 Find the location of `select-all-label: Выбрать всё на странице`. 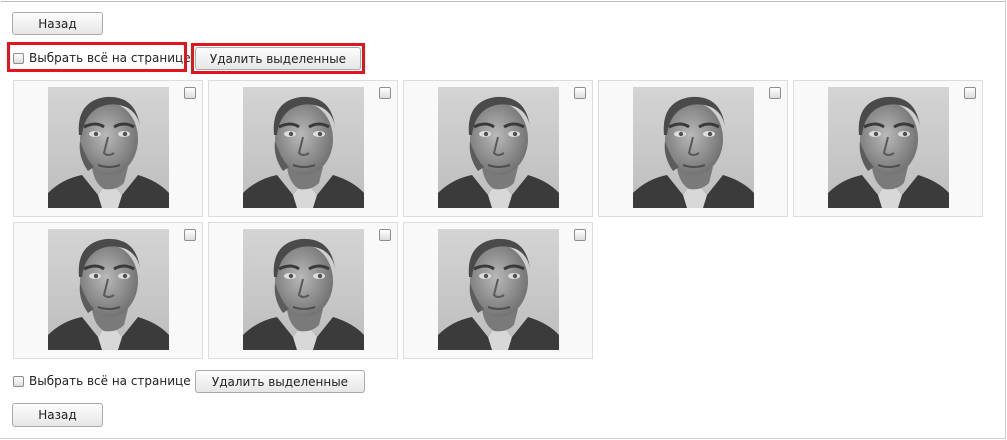

select-all-label: Выбрать всё на странице is located at coordinates (110, 381).